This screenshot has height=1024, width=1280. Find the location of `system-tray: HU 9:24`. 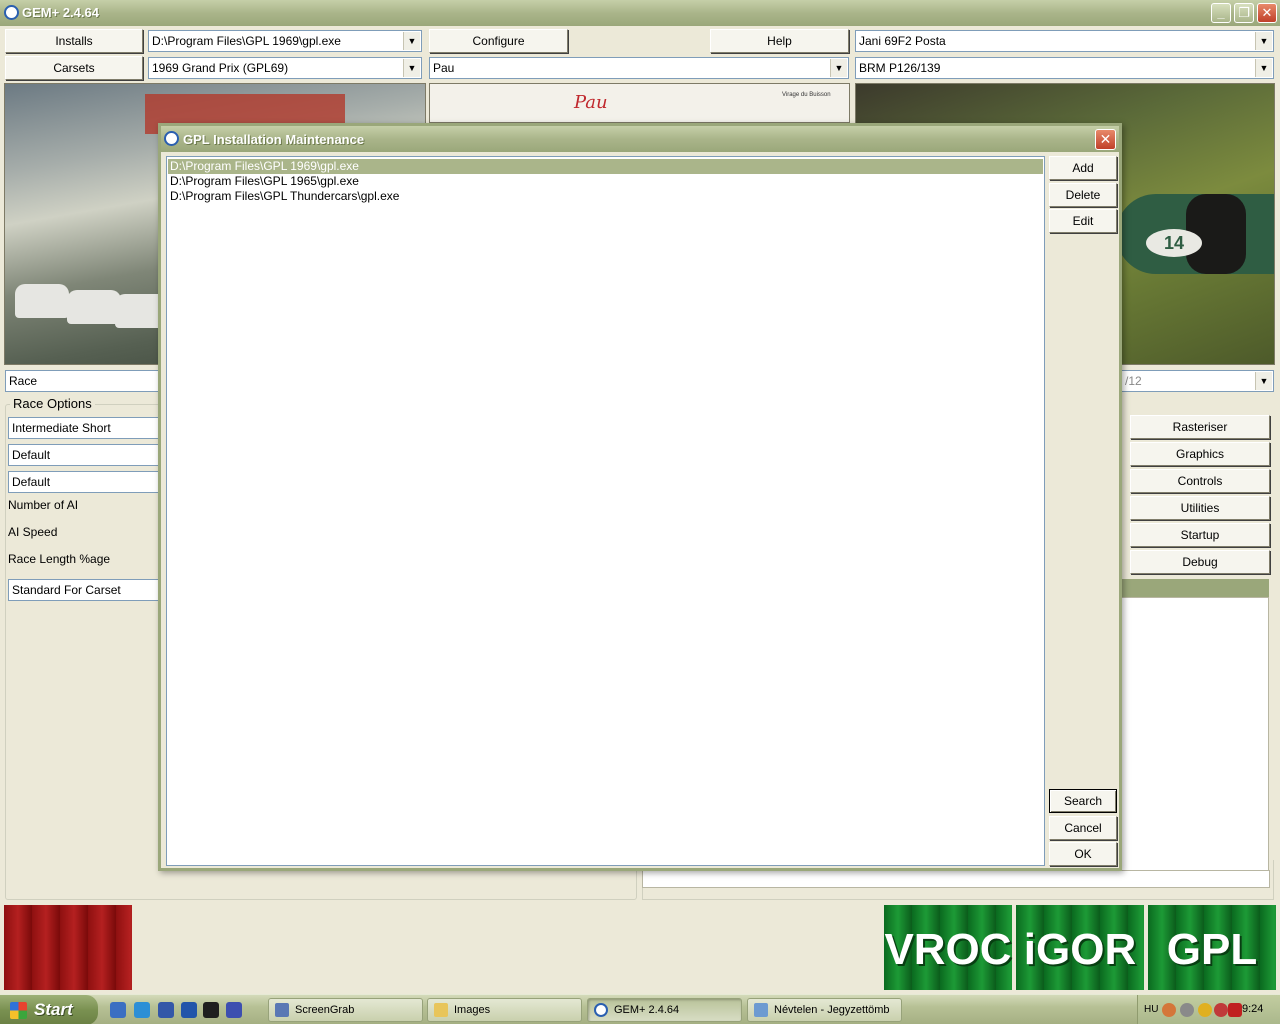

system-tray: HU 9:24 is located at coordinates (1208, 1009).